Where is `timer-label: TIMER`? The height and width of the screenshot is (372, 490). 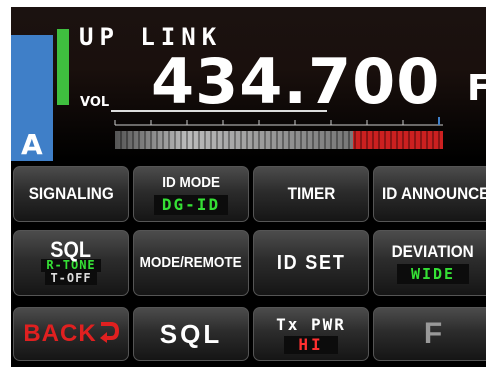
timer-label: TIMER is located at coordinates (311, 193).